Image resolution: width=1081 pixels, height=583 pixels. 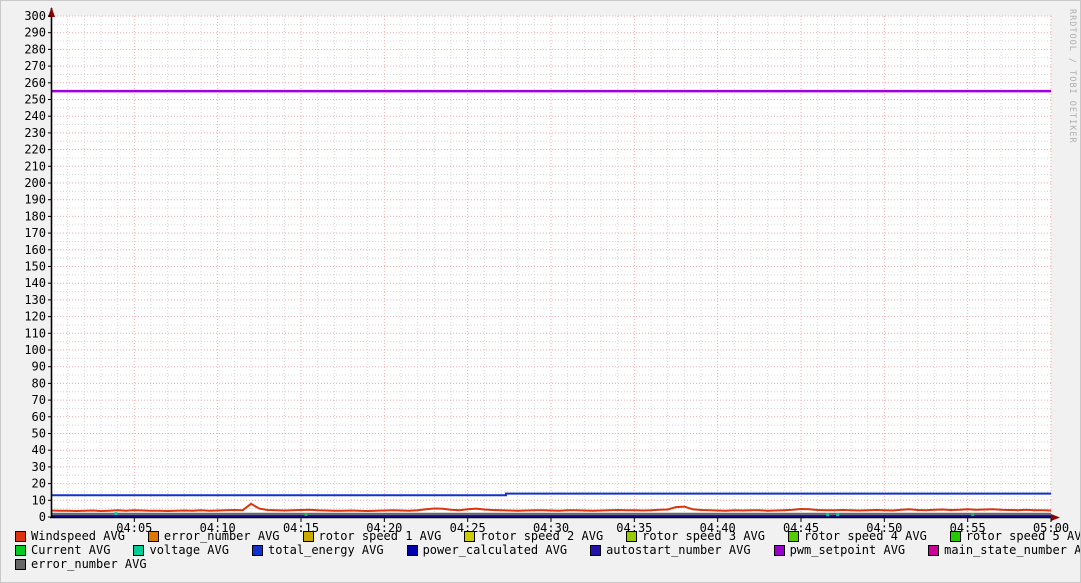 I want to click on svg-text: 30, so click(x=39, y=467).